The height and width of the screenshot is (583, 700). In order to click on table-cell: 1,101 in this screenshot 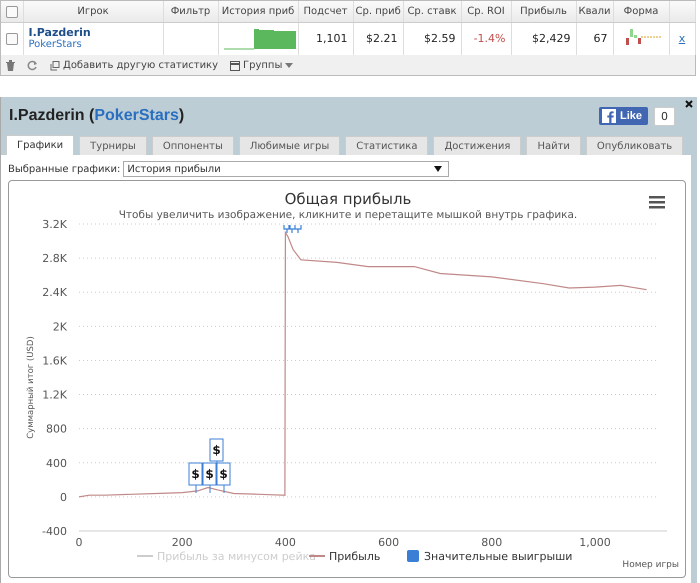, I will do `click(325, 38)`.